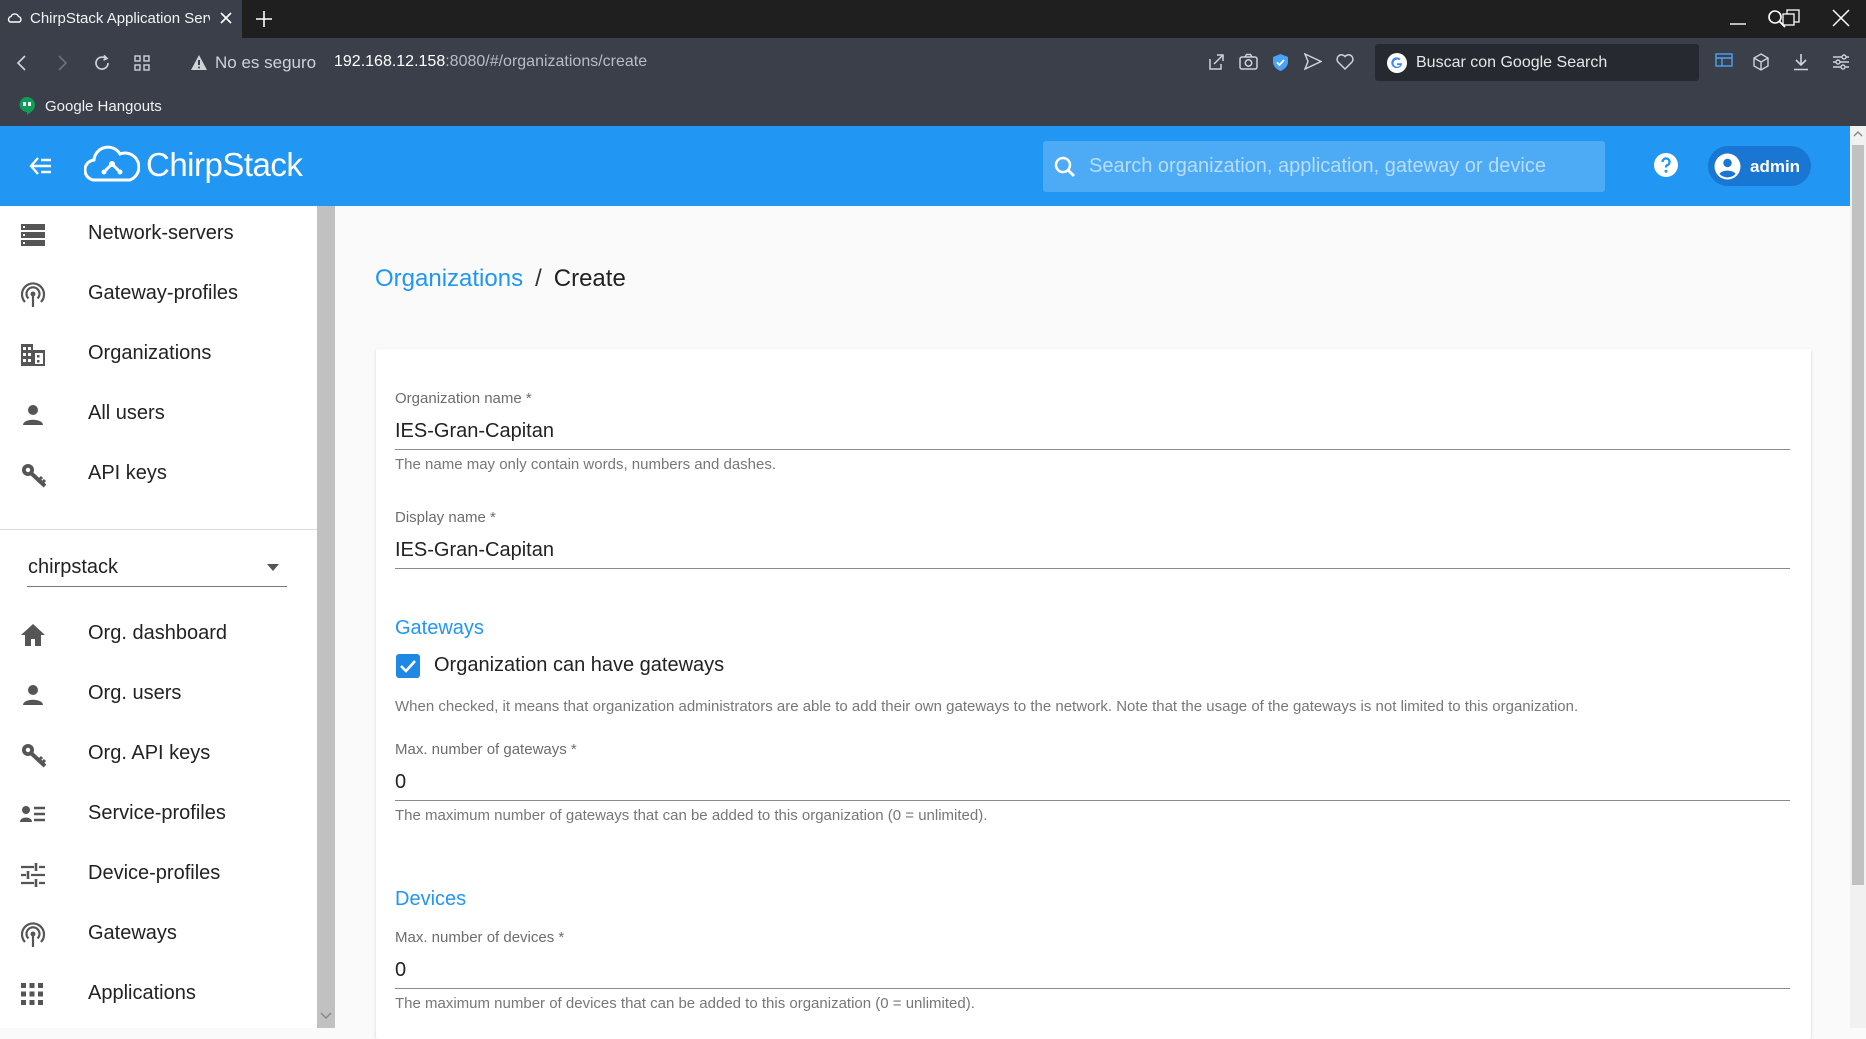 This screenshot has height=1039, width=1866. I want to click on tune-icon, so click(33, 875).